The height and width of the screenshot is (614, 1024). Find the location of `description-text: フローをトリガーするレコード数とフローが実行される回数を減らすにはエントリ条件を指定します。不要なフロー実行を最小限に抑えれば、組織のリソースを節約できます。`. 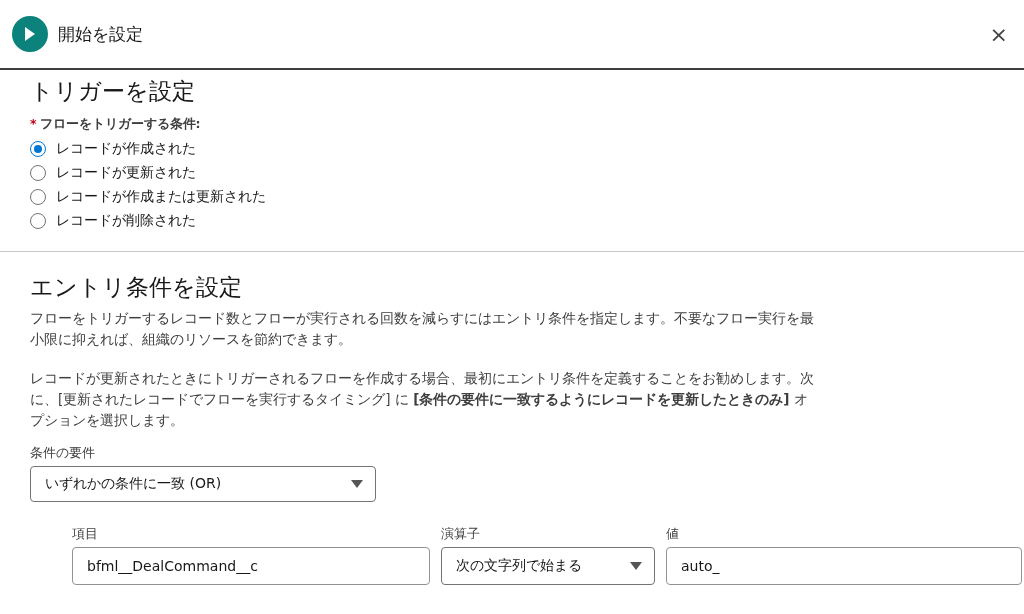

description-text: フローをトリガーするレコード数とフローが実行される回数を減らすにはエントリ条件を指定します。不要なフロー実行を最小限に抑えれば、組織のリソースを節約できます。 is located at coordinates (422, 329).